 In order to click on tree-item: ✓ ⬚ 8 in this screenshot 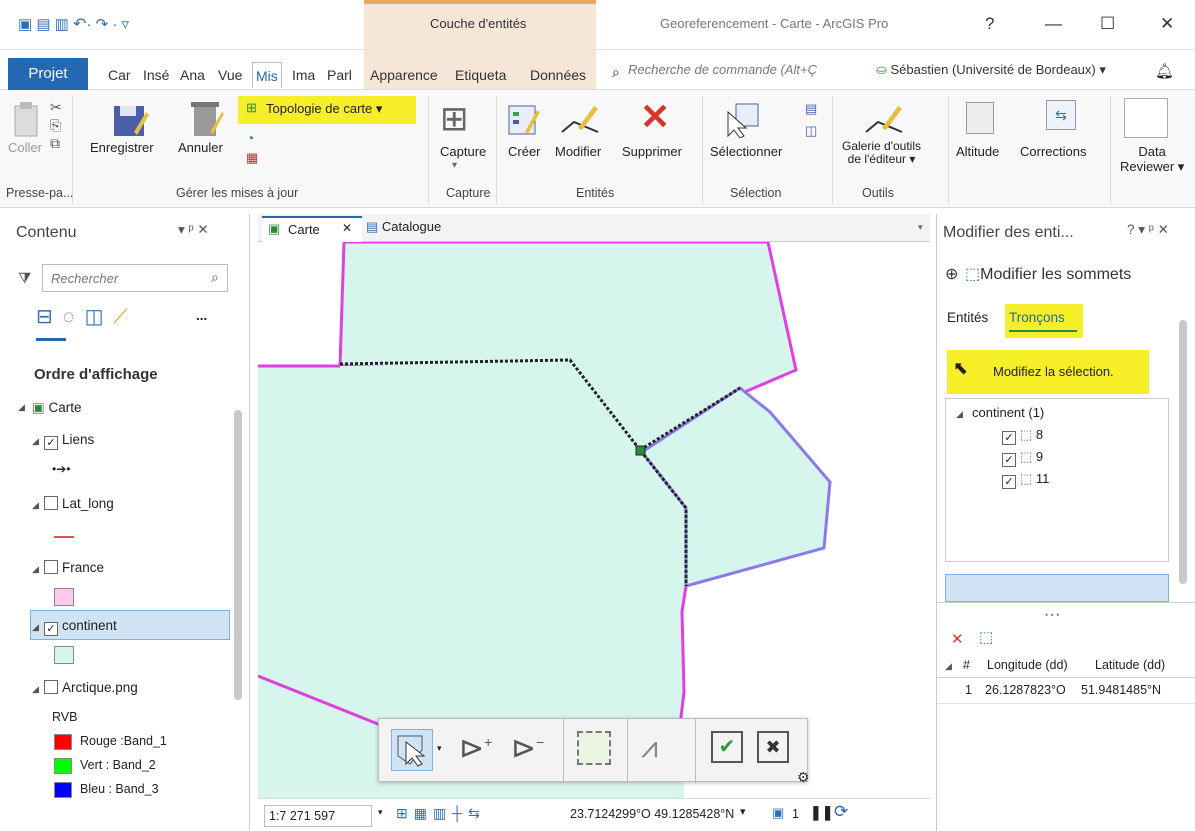, I will do `click(1022, 436)`.